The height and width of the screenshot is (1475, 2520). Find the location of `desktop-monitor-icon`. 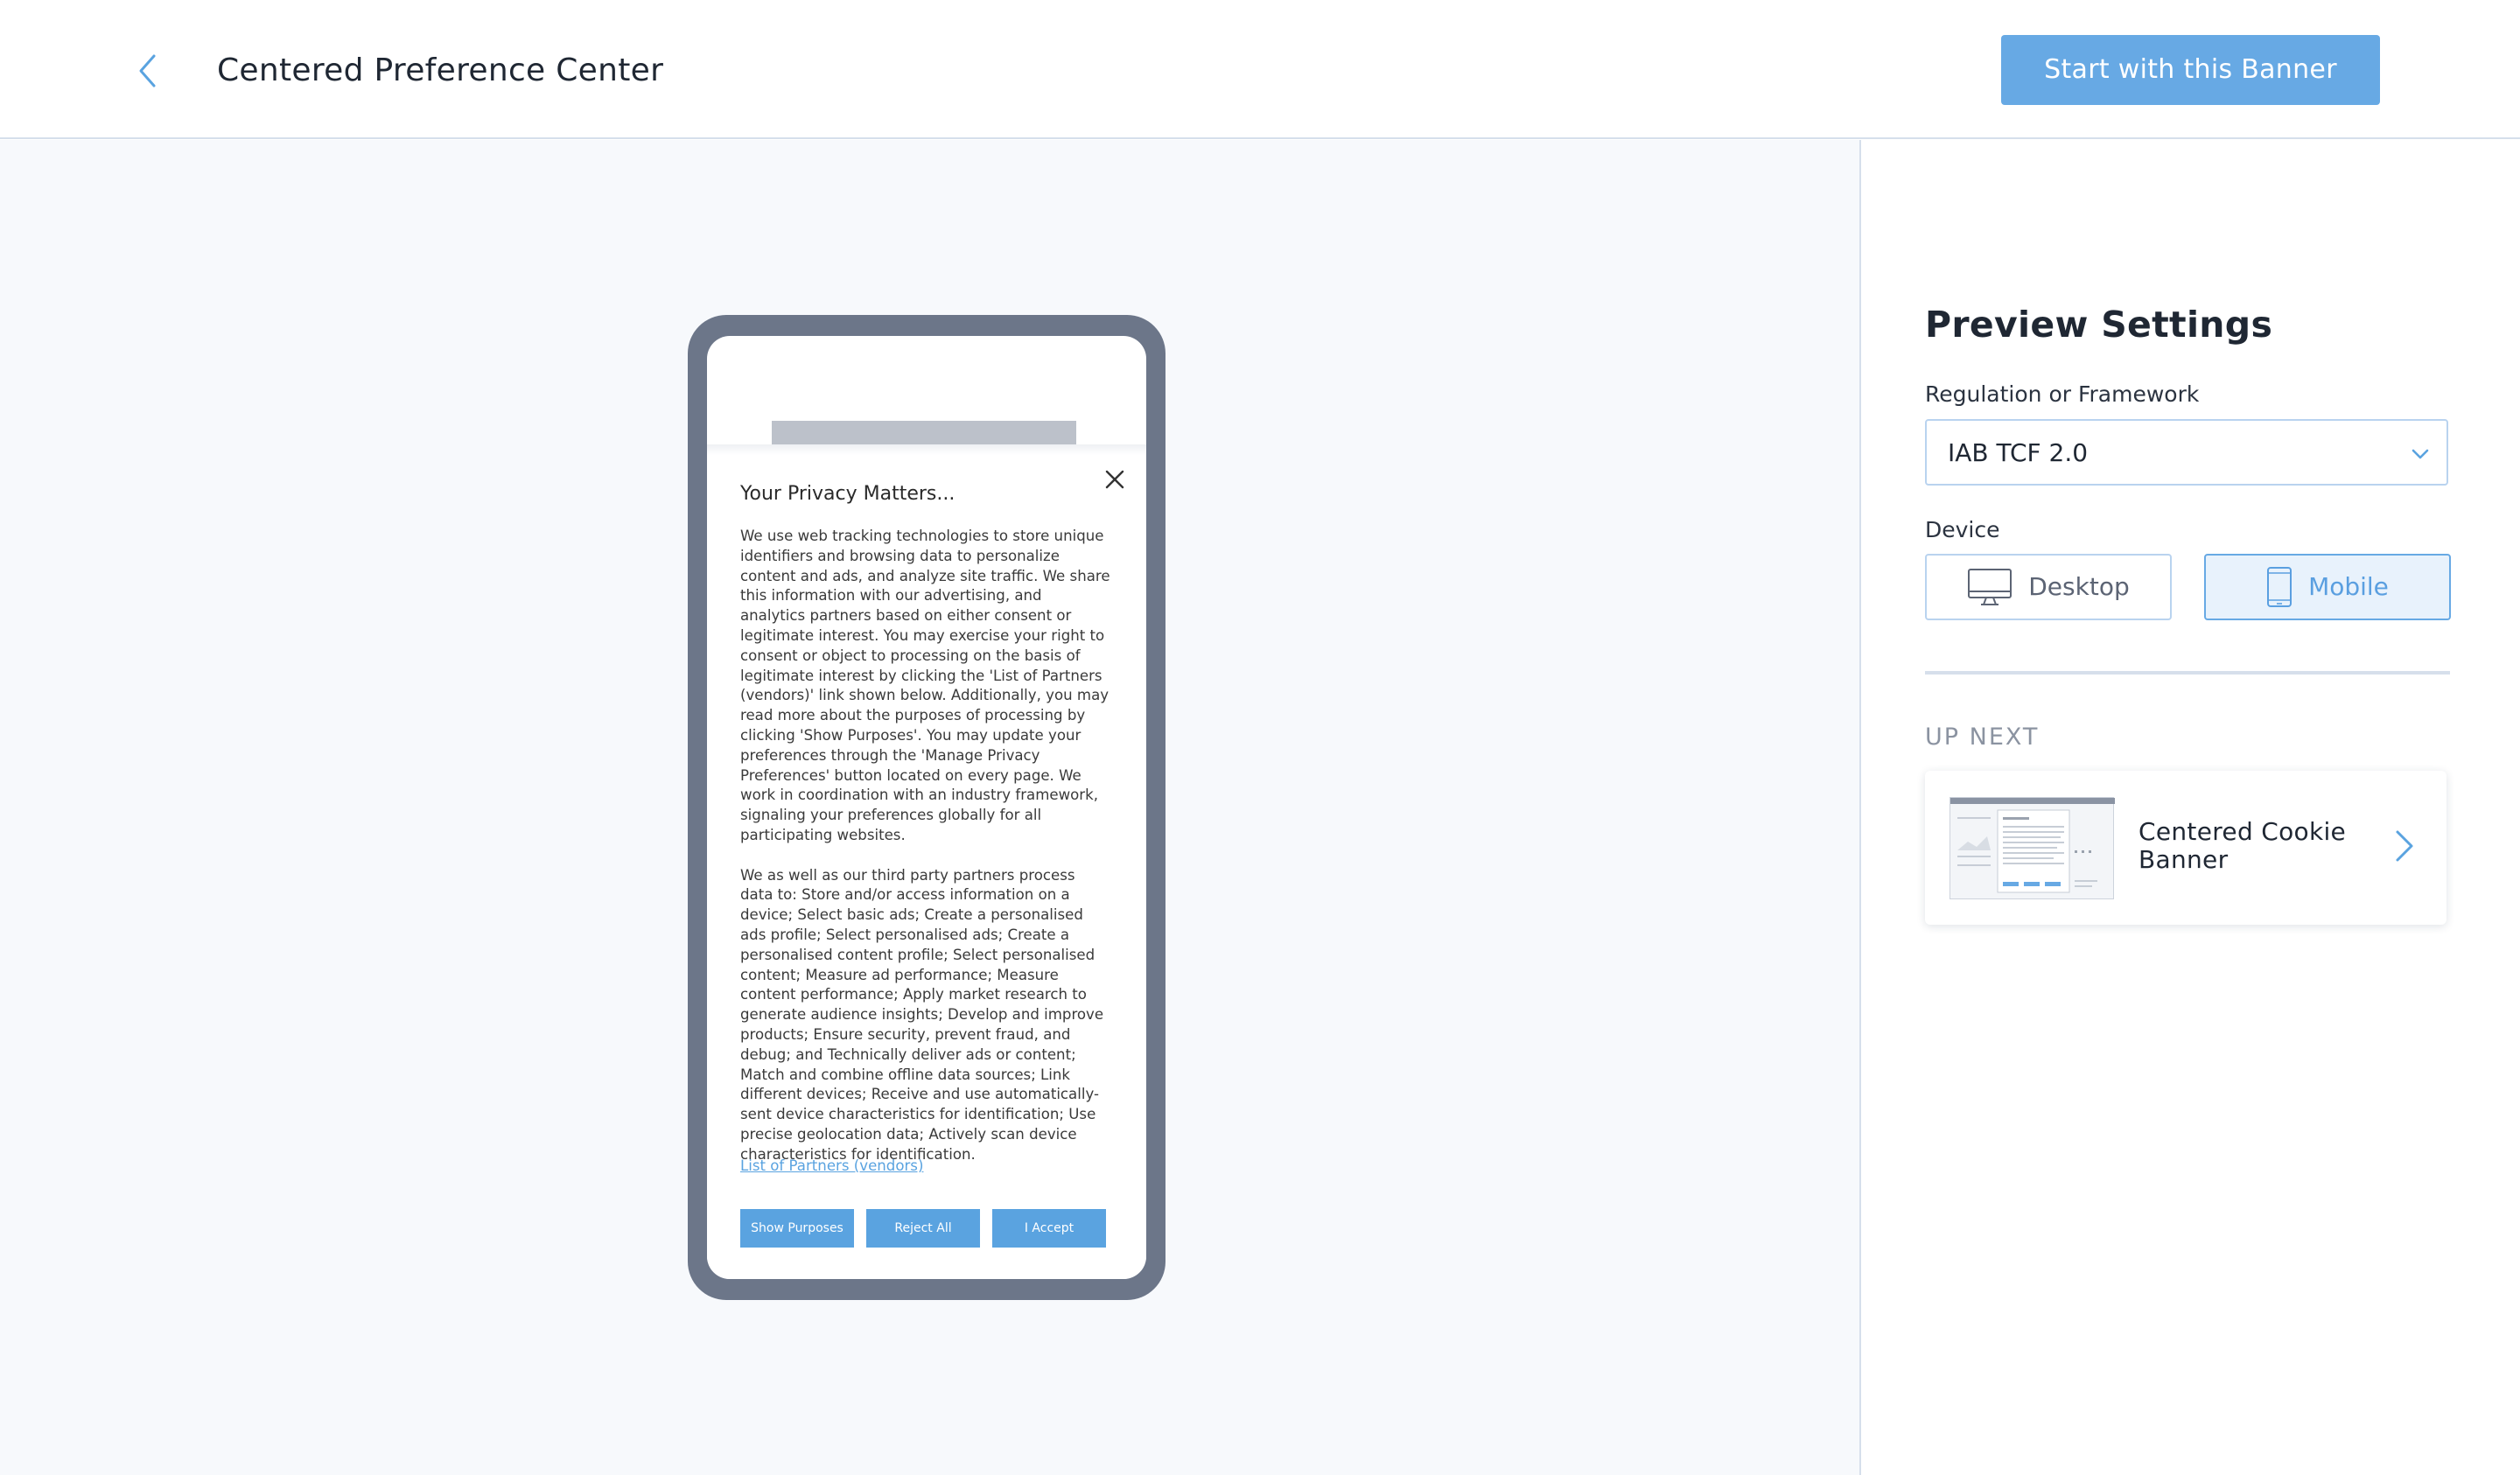

desktop-monitor-icon is located at coordinates (1990, 587).